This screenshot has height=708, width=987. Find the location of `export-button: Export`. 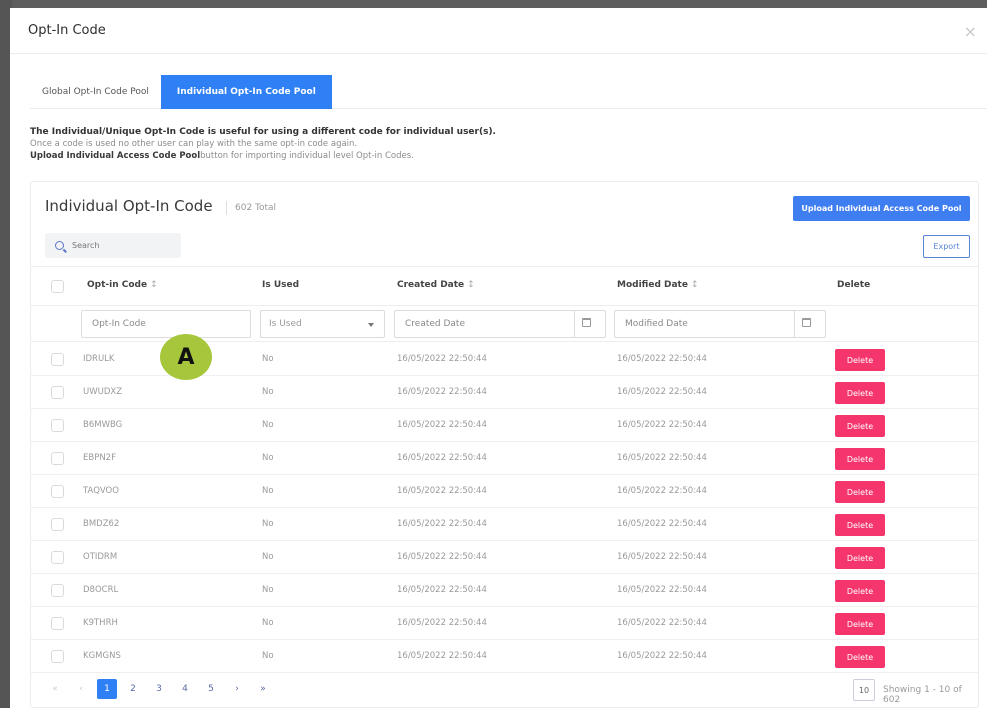

export-button: Export is located at coordinates (946, 246).